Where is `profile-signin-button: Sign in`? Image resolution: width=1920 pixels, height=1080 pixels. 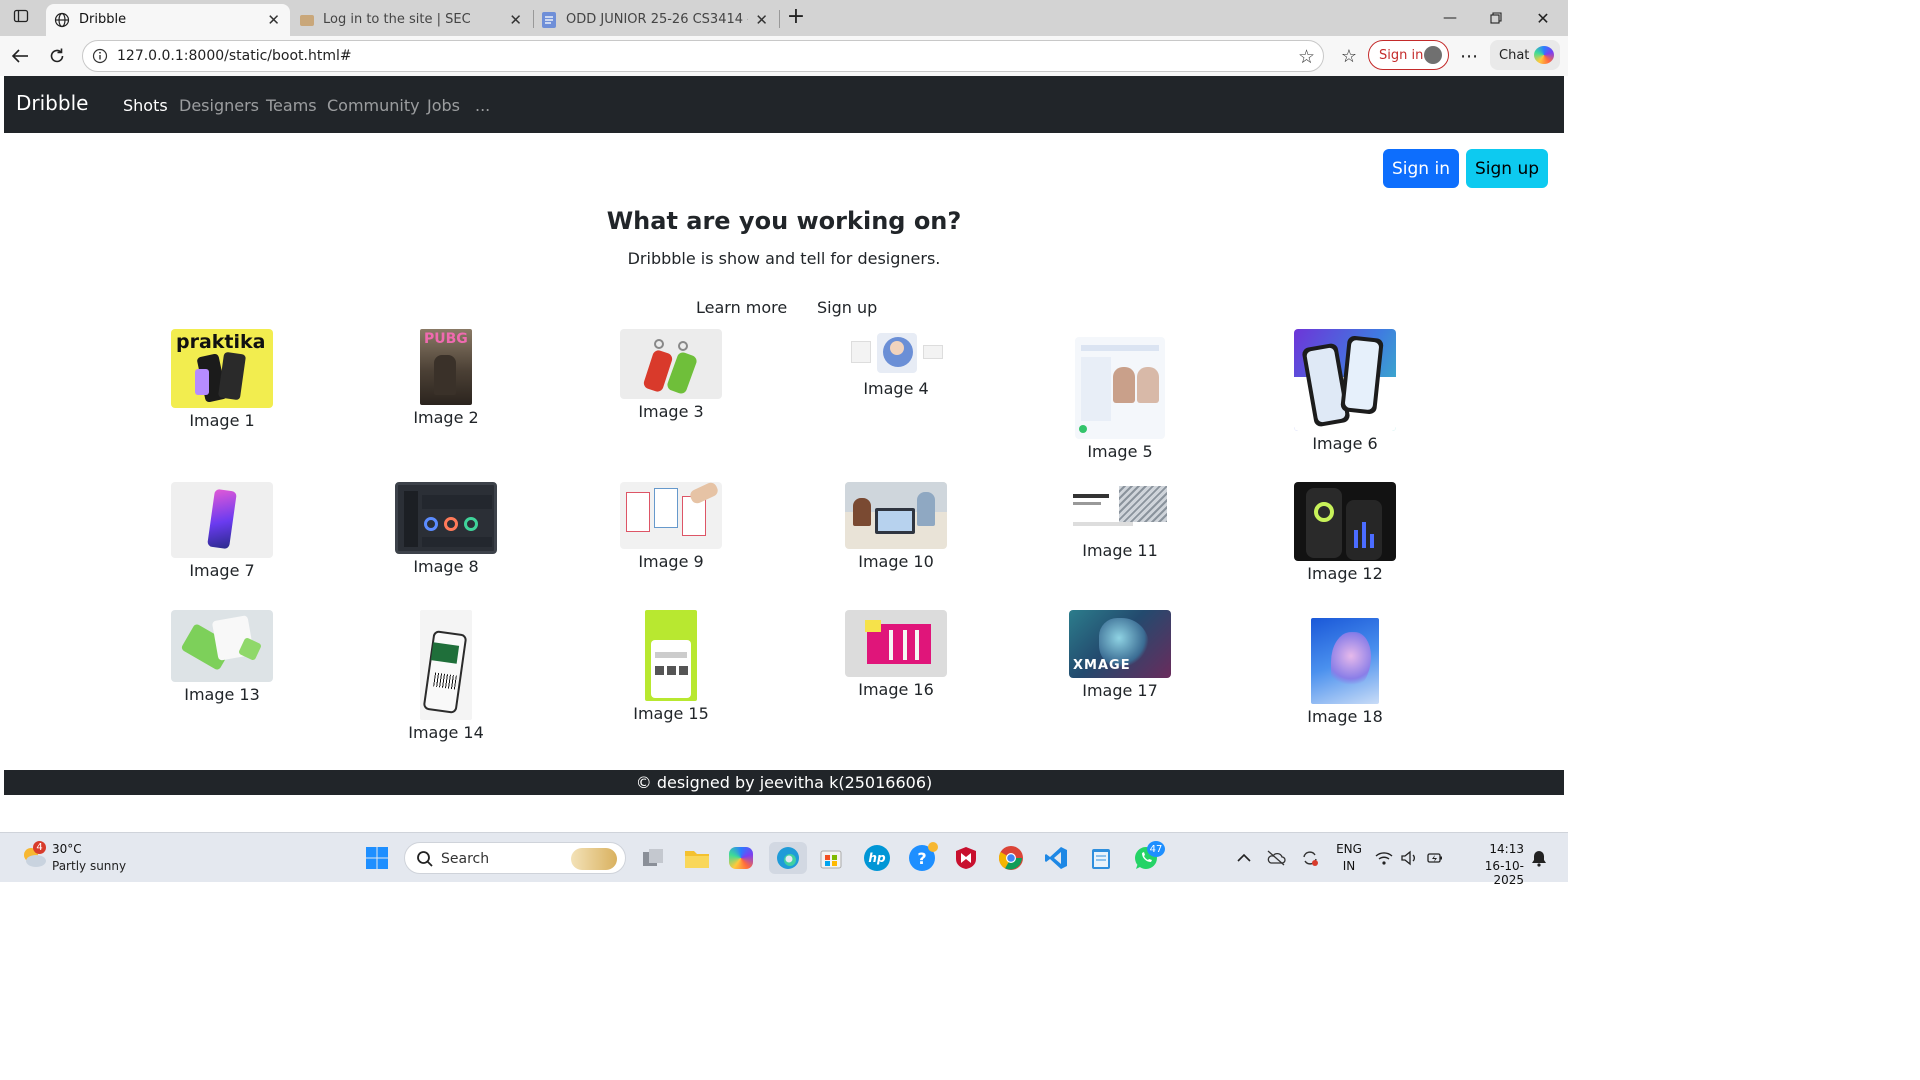 profile-signin-button: Sign in is located at coordinates (1408, 55).